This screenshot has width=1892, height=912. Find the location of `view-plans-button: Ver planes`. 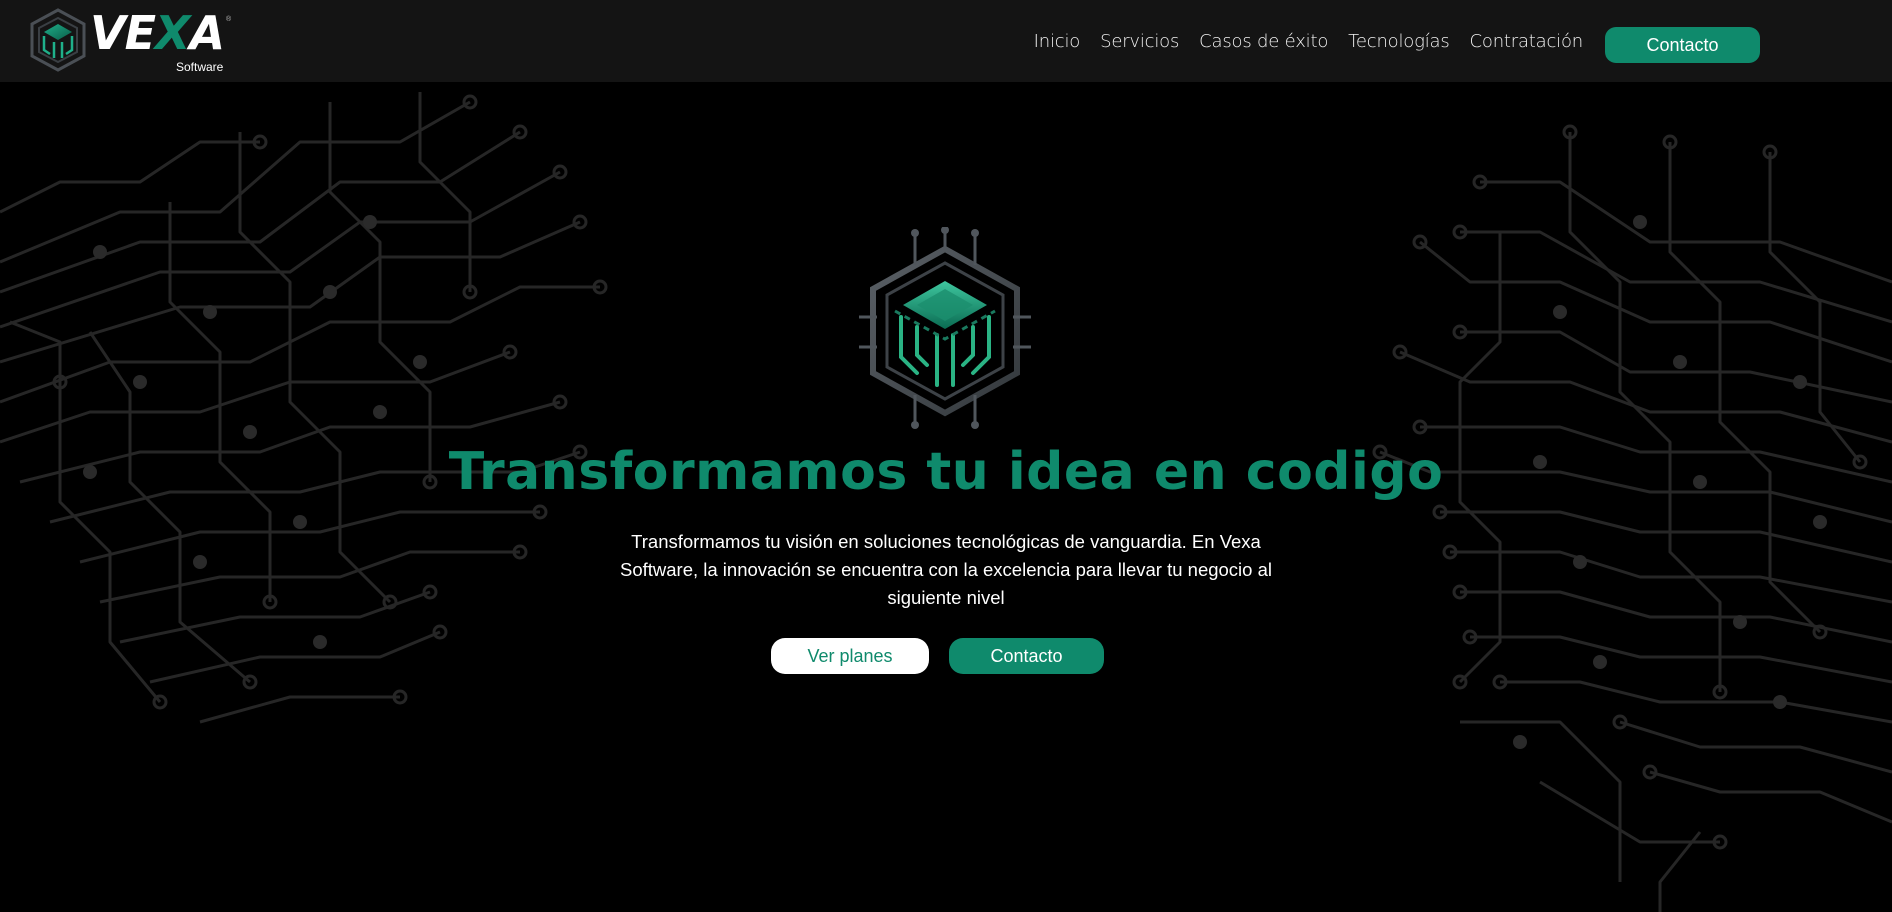

view-plans-button: Ver planes is located at coordinates (850, 656).